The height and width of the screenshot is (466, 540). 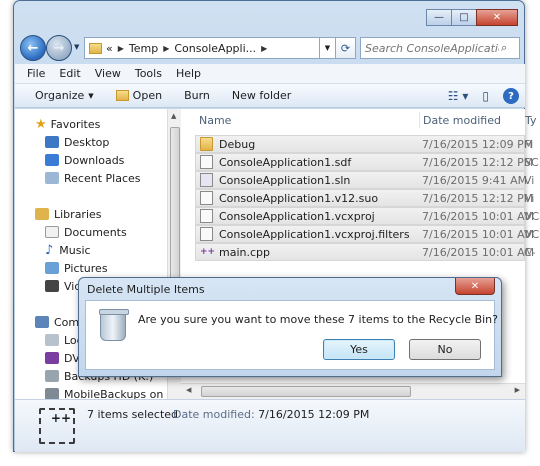 I want to click on help-icon: ?, so click(x=511, y=96).